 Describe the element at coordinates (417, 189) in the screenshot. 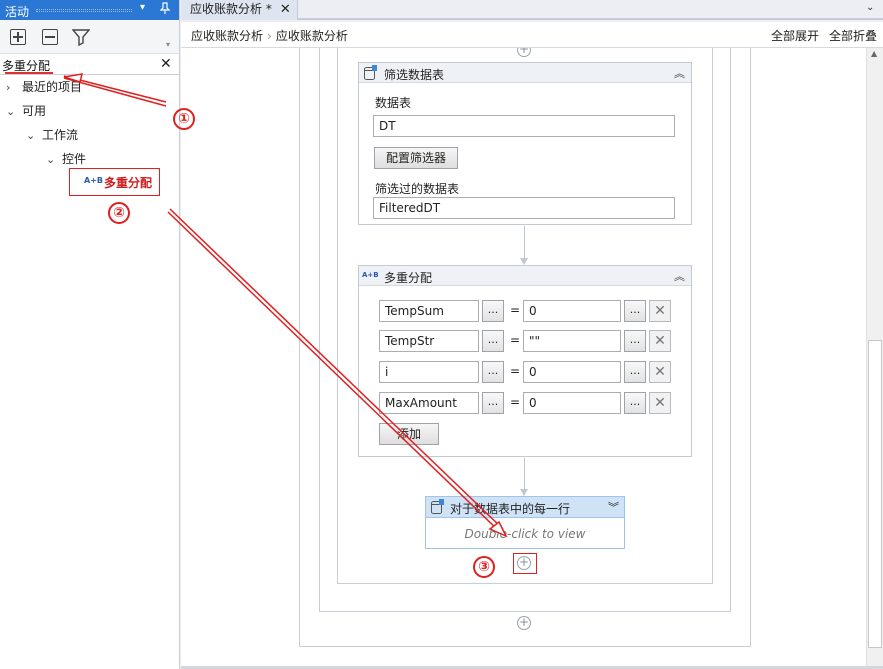

I see `filtered-table-label: 筛选过的数据表` at that location.